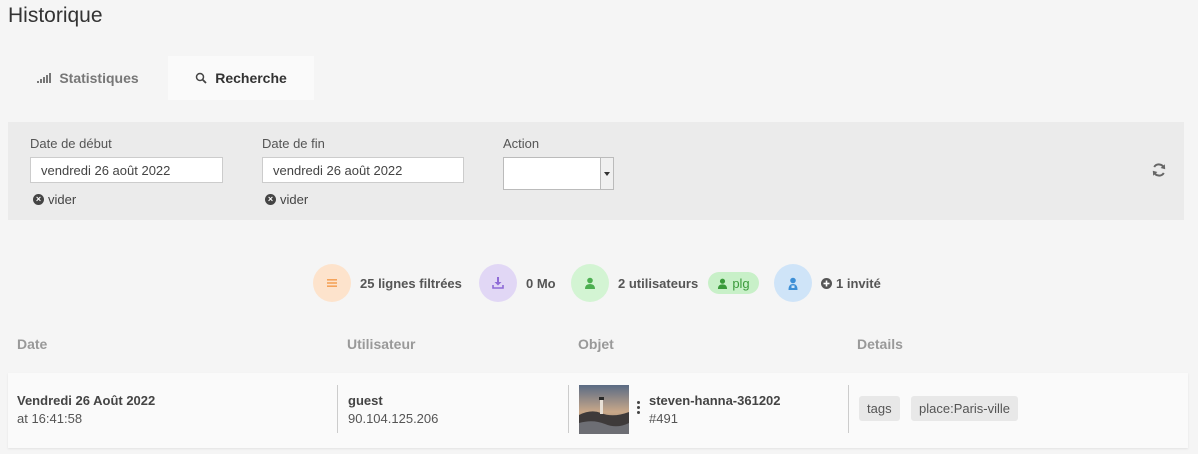 The height and width of the screenshot is (454, 1198). Describe the element at coordinates (293, 143) in the screenshot. I see `end-date-label: Date de fin` at that location.